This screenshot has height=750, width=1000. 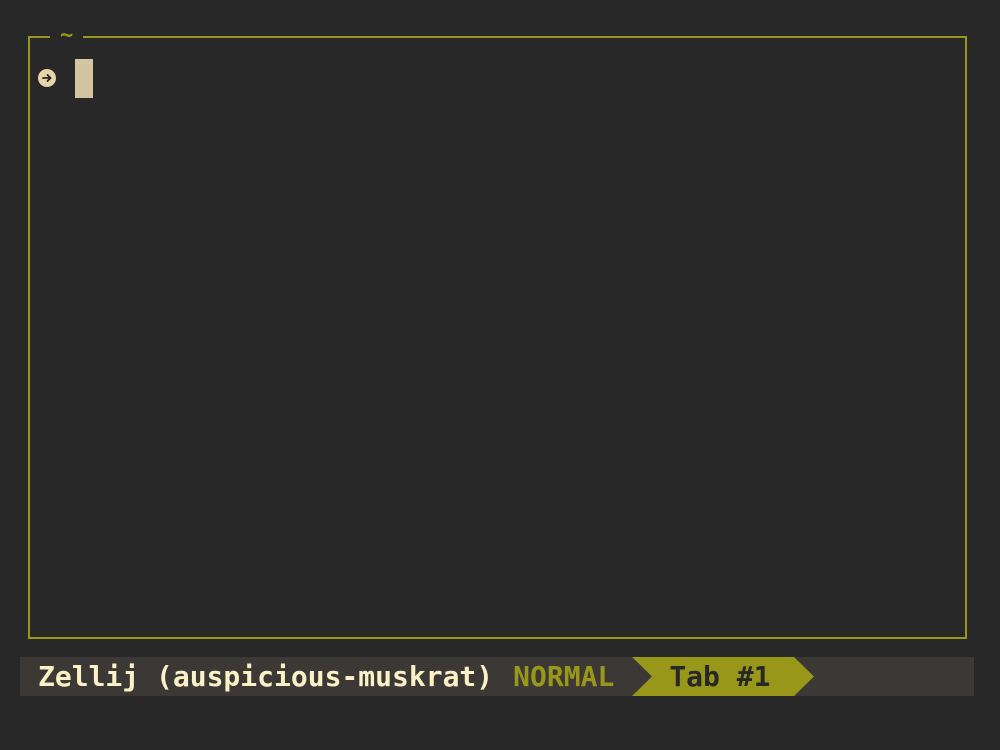 What do you see at coordinates (720, 676) in the screenshot?
I see `tab-label: Tab #1` at bounding box center [720, 676].